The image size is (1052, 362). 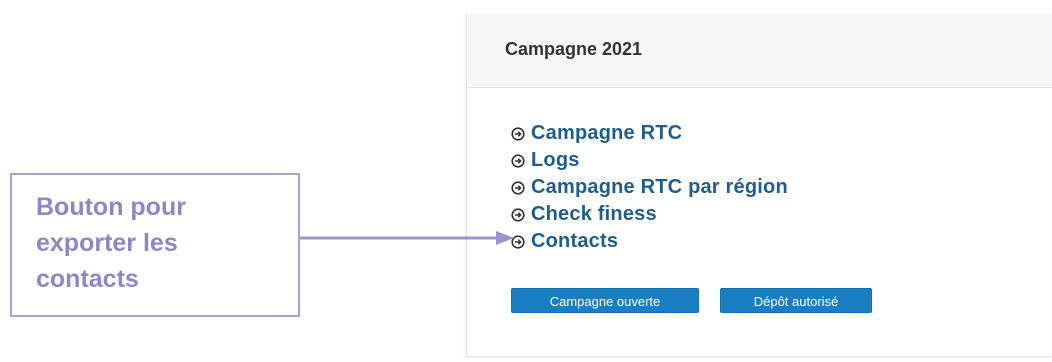 What do you see at coordinates (111, 243) in the screenshot?
I see `annotation-text: Bouton pour exporter les contacts` at bounding box center [111, 243].